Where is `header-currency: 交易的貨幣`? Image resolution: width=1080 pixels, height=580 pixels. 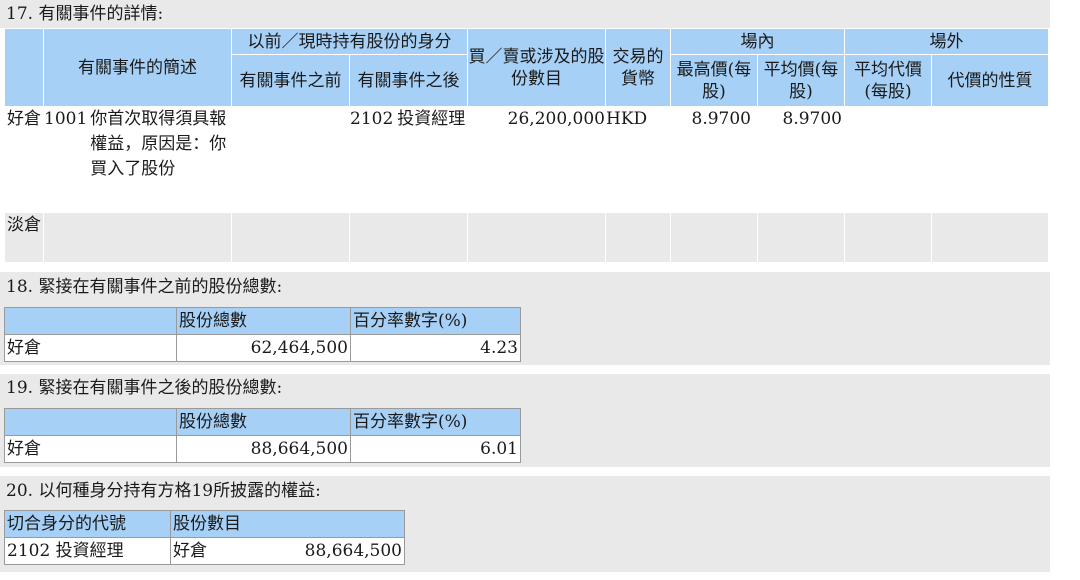
header-currency: 交易的貨幣 is located at coordinates (638, 67).